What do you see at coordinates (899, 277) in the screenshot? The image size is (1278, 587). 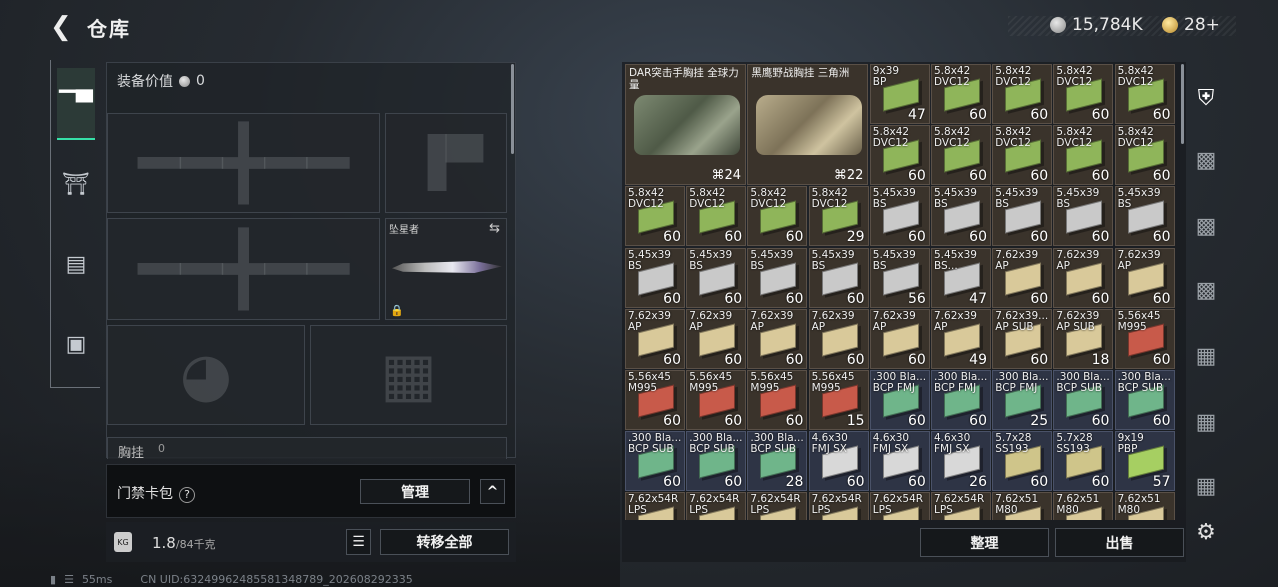 I see `stash-item-ammo: 5.45x39 BS 56` at bounding box center [899, 277].